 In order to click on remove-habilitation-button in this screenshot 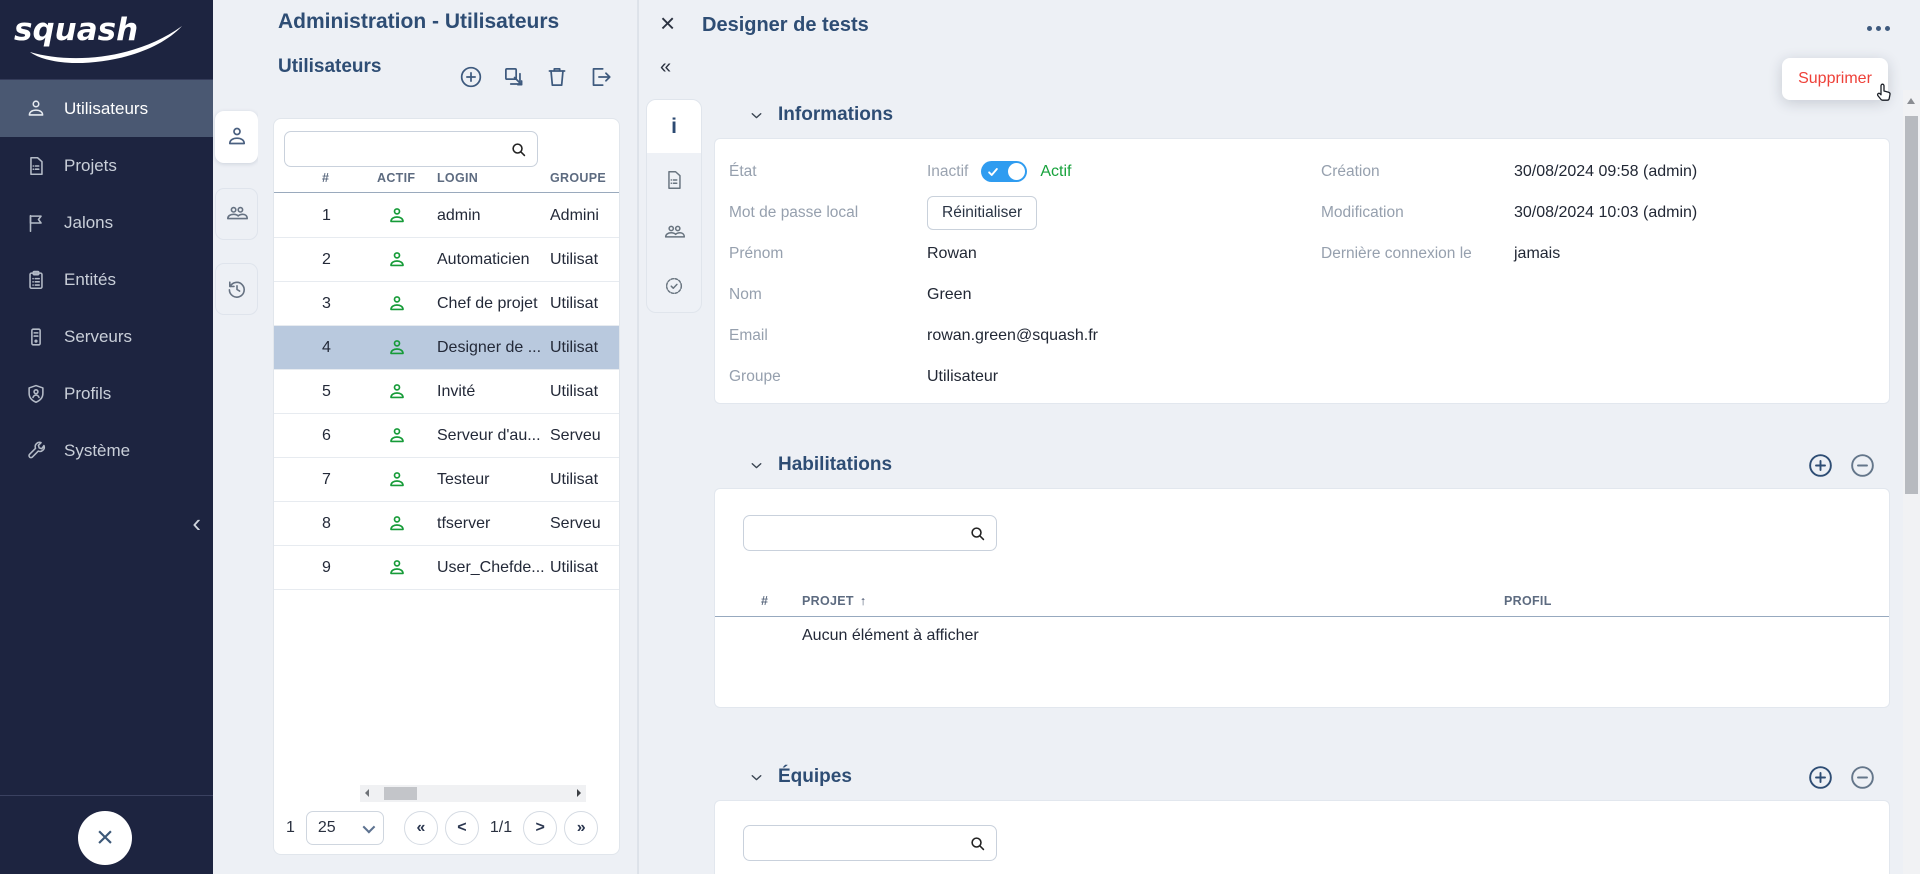, I will do `click(1862, 465)`.